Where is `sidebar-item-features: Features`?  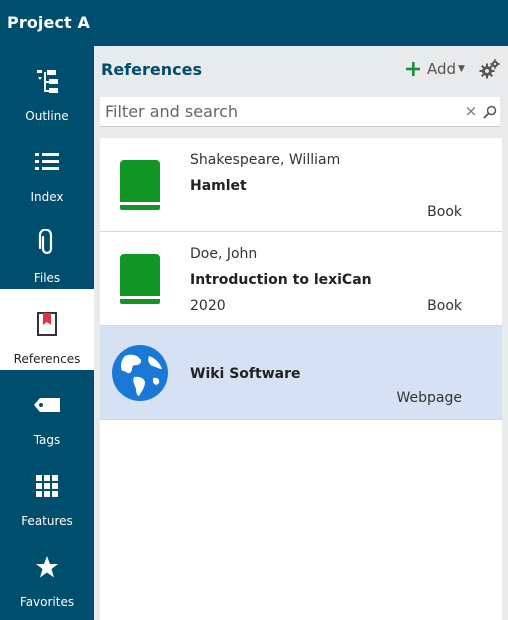
sidebar-item-features: Features is located at coordinates (47, 491).